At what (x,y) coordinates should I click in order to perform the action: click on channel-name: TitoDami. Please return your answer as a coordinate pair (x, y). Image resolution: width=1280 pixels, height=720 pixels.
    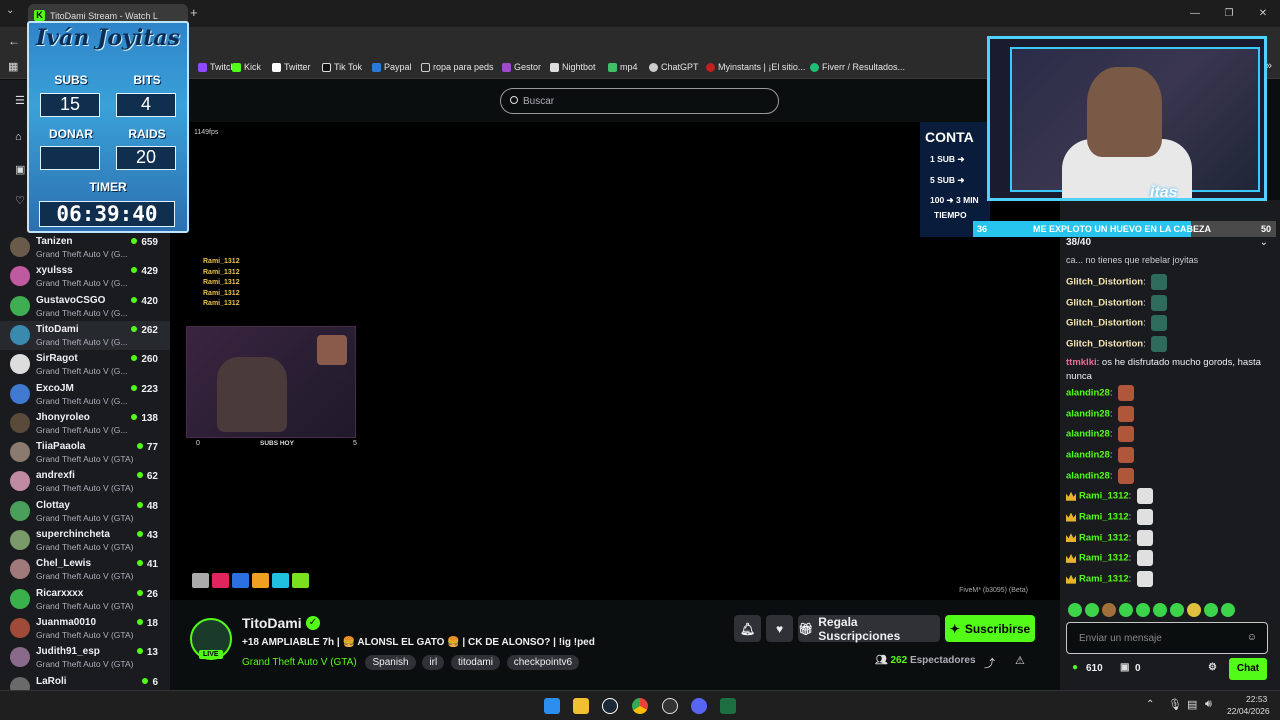
    Looking at the image, I should click on (272, 623).